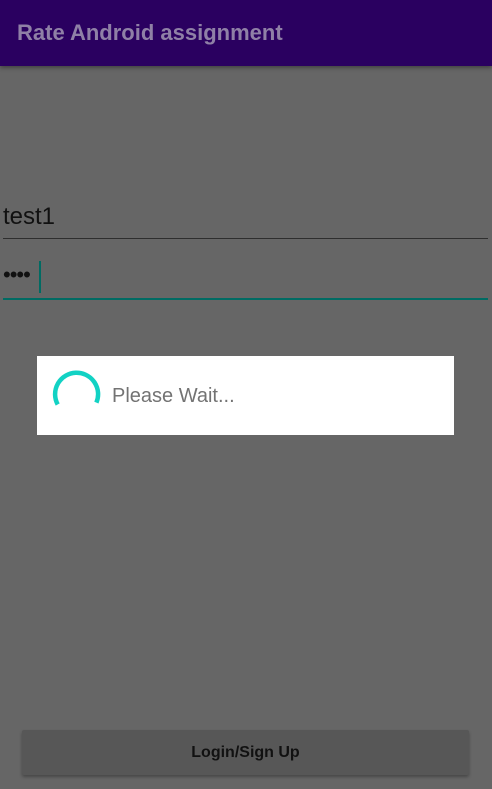  What do you see at coordinates (17, 275) in the screenshot?
I see `password-input: ••••` at bounding box center [17, 275].